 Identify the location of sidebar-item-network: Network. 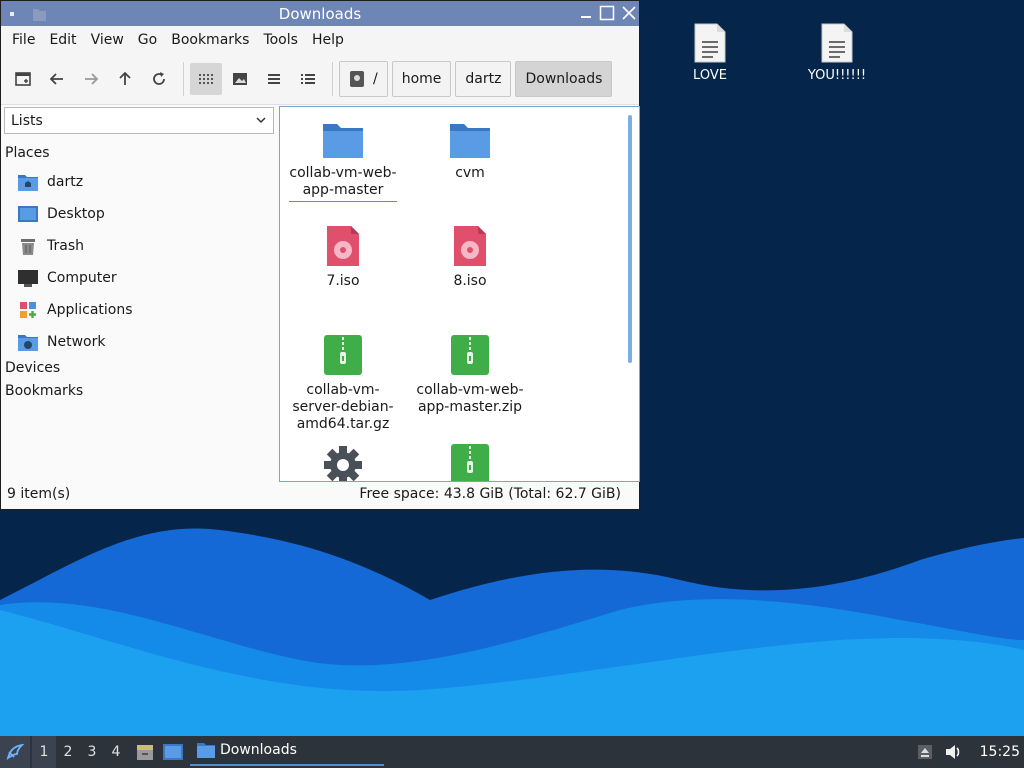
(61, 342).